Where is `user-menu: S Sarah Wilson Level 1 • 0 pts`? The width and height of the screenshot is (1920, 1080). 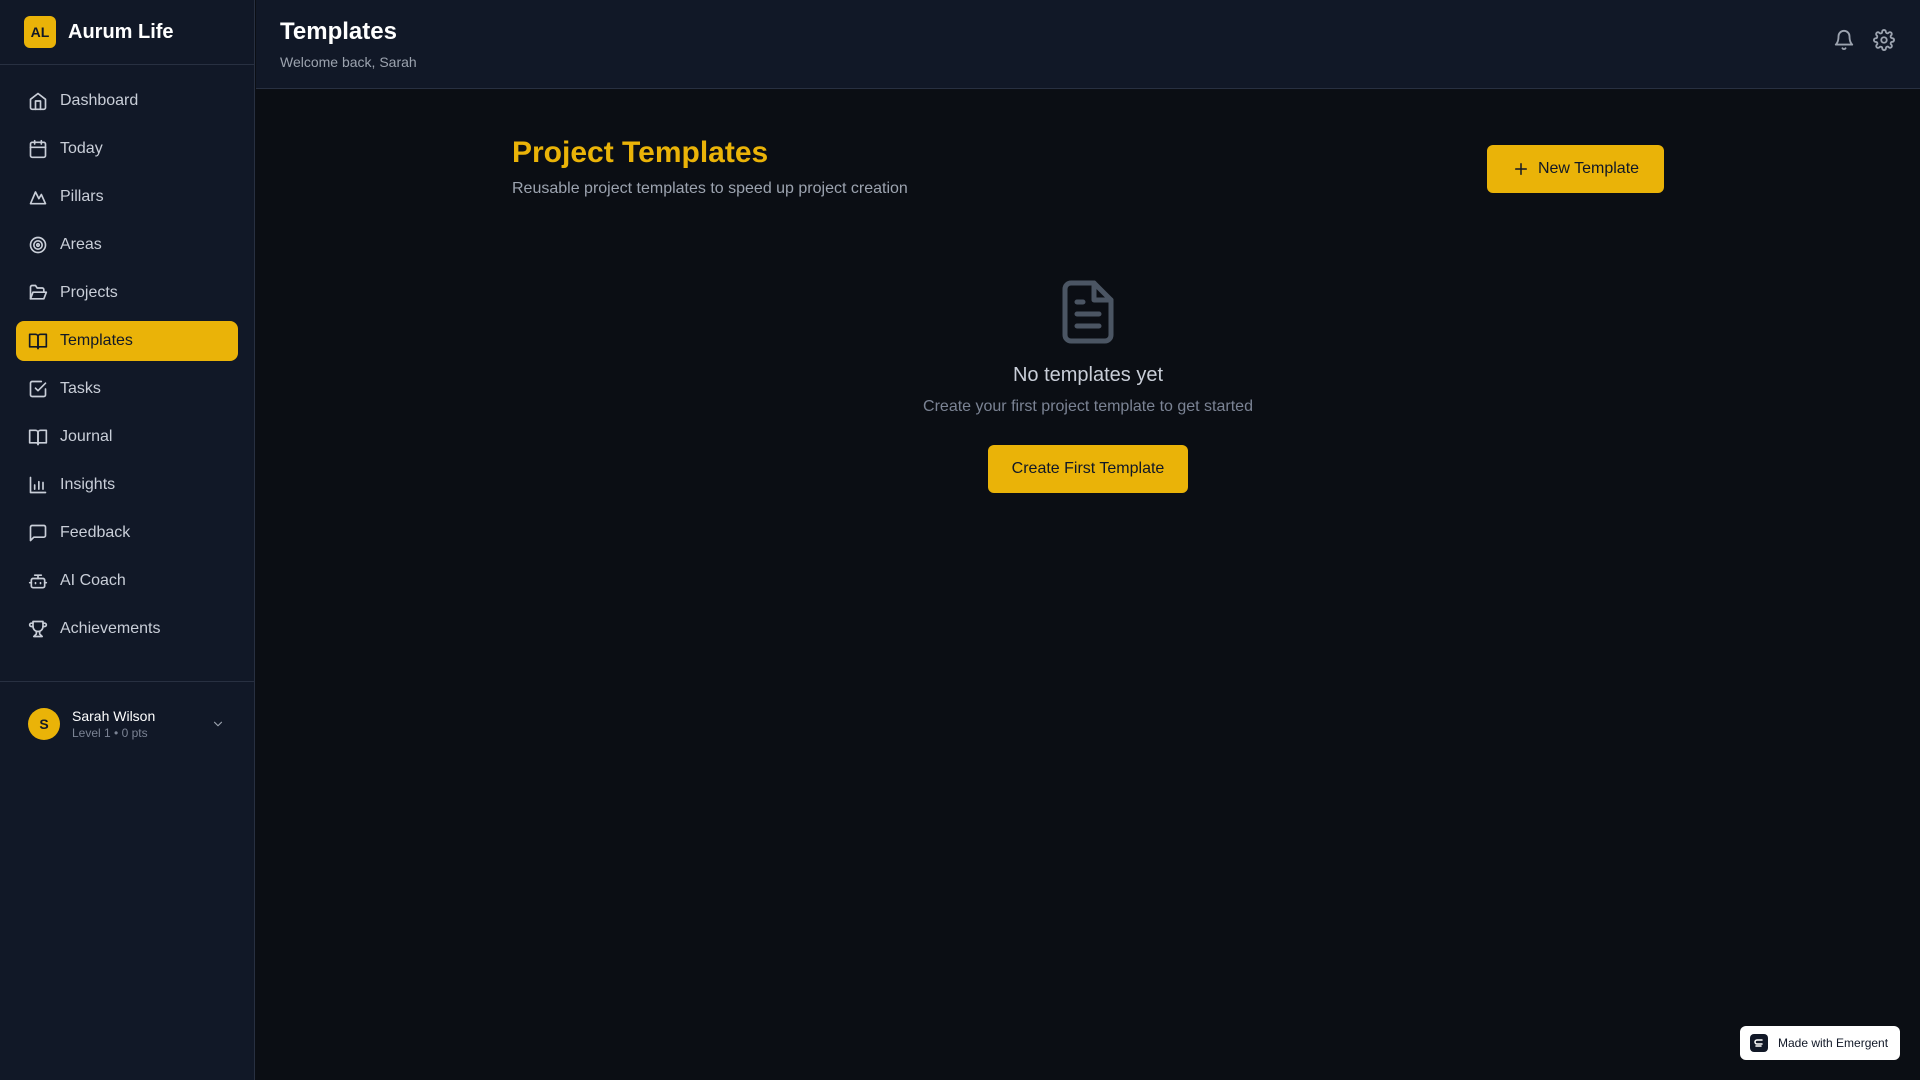
user-menu: S Sarah Wilson Level 1 • 0 pts is located at coordinates (127, 724).